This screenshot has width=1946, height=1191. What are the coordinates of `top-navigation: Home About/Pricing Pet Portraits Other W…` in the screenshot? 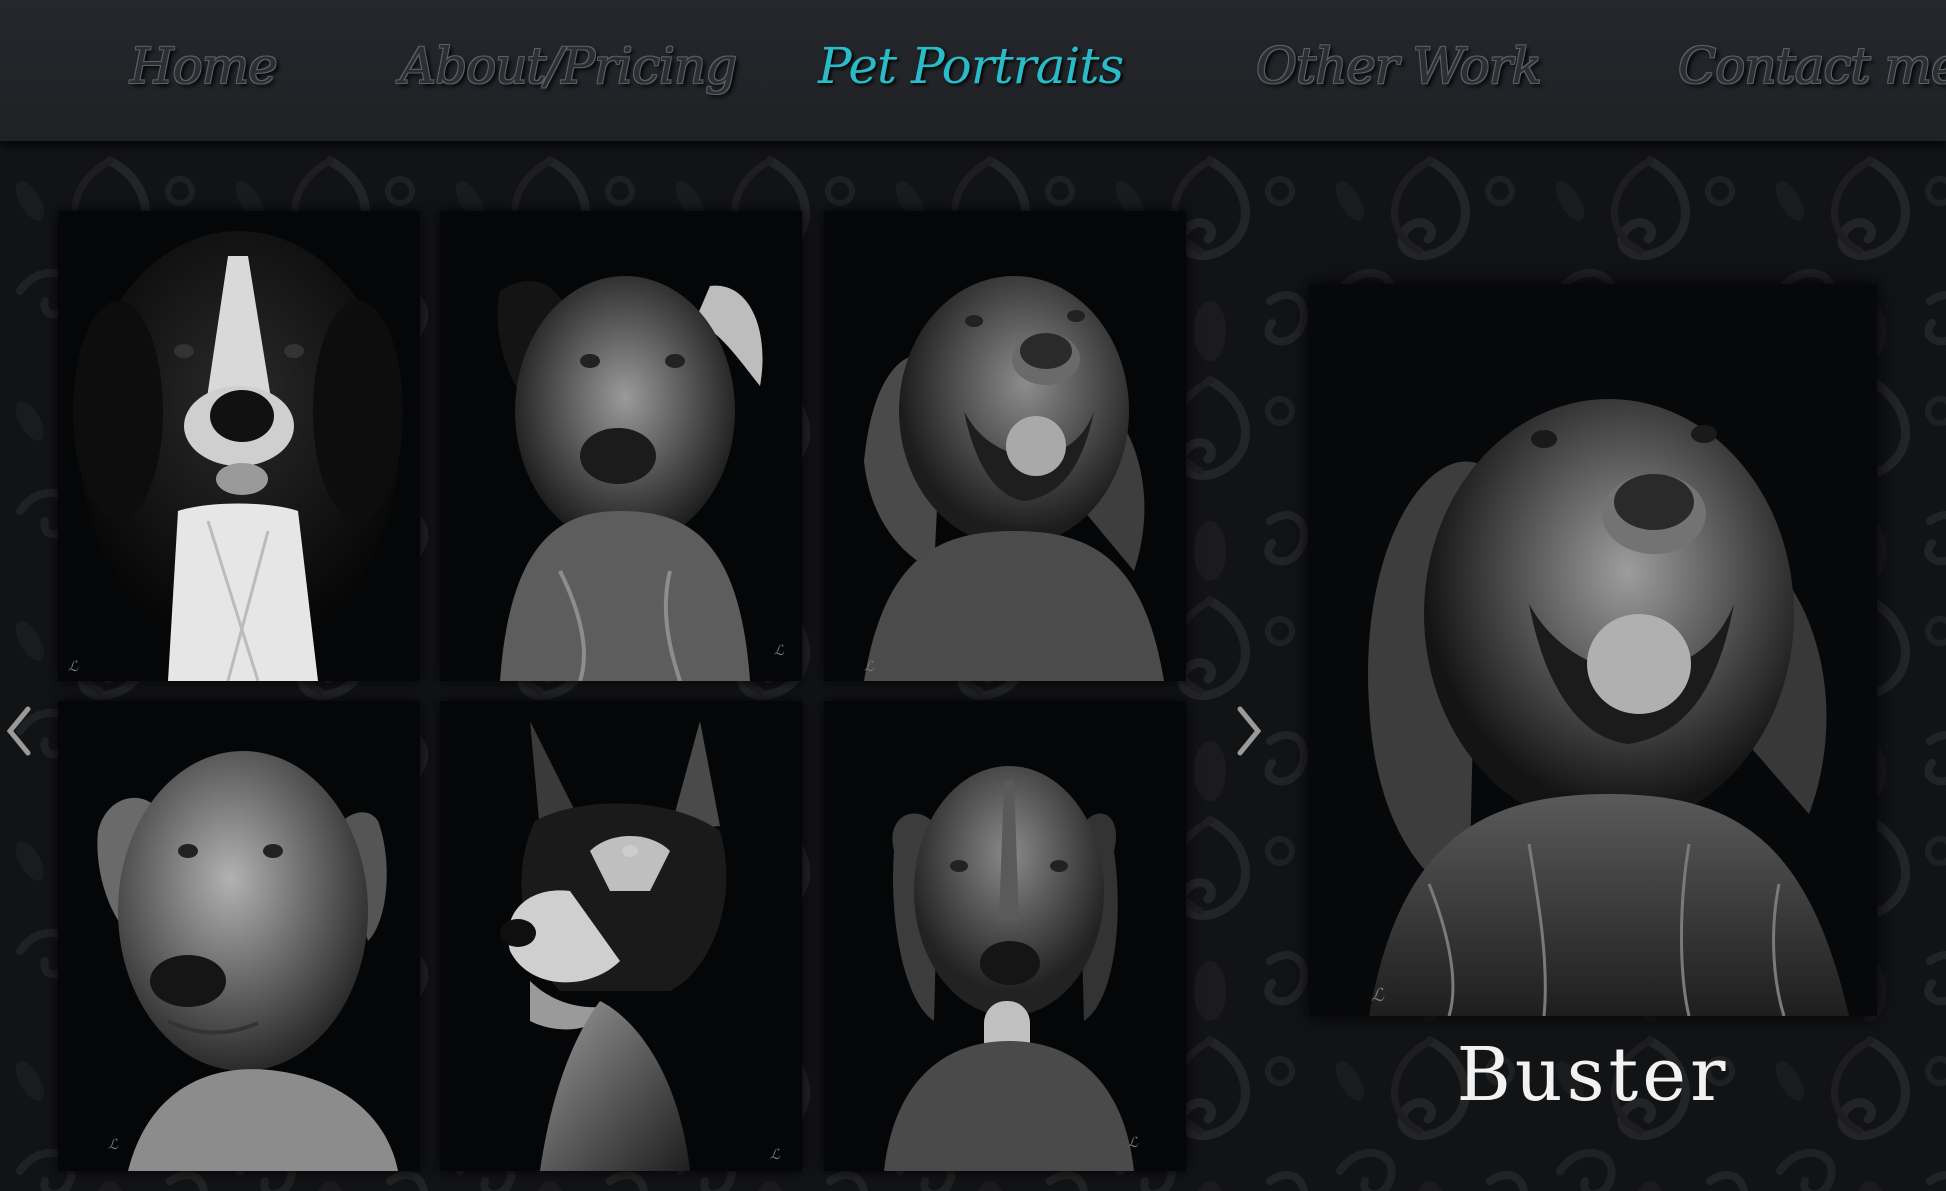 It's located at (973, 70).